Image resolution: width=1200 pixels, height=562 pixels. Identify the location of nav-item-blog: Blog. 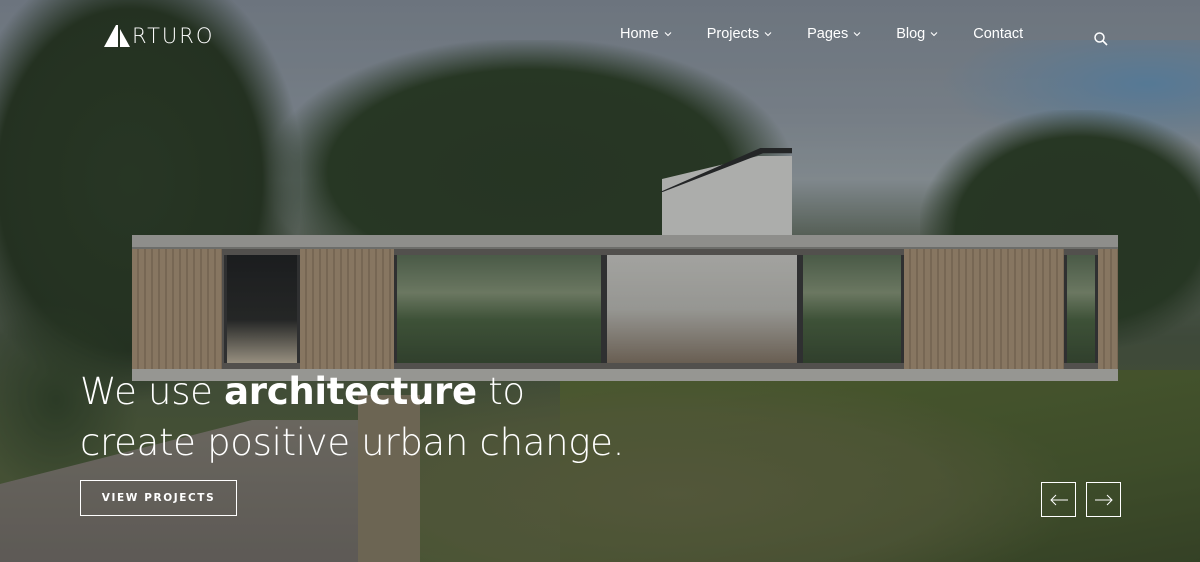
(917, 34).